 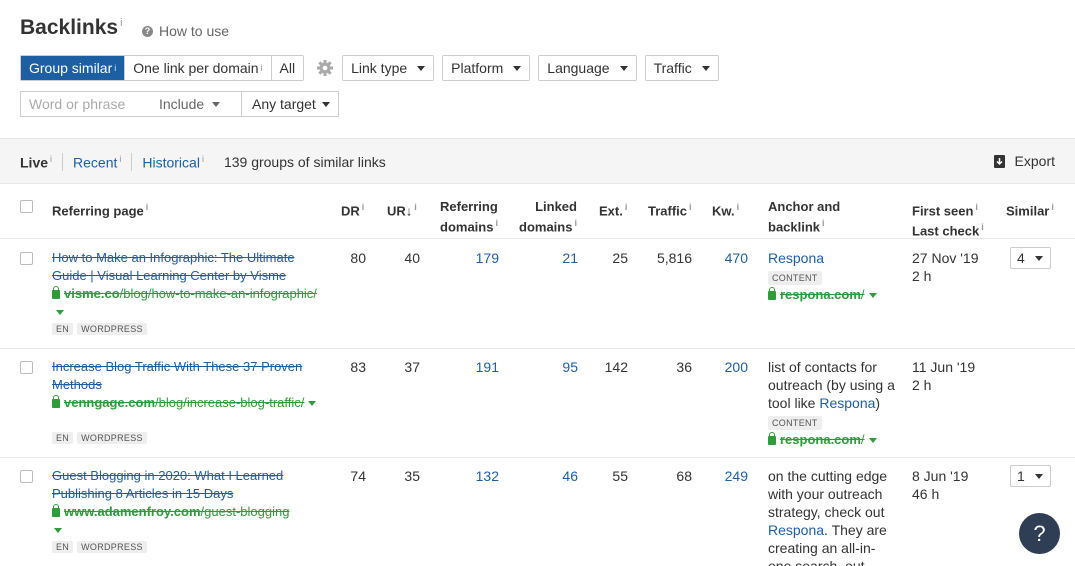 What do you see at coordinates (71, 27) in the screenshot?
I see `page-title: Backlinks i` at bounding box center [71, 27].